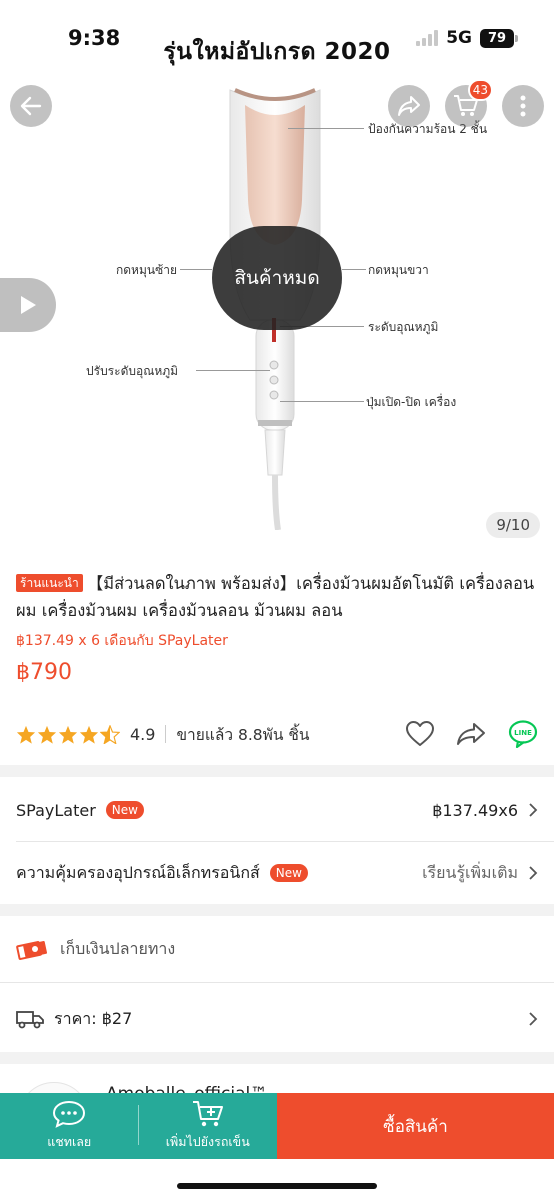 The height and width of the screenshot is (1200, 554). Describe the element at coordinates (138, 872) in the screenshot. I see `protection-label: ความคุ้มครองอุปกรณ์อิเล็กทรอนิกส์` at that location.